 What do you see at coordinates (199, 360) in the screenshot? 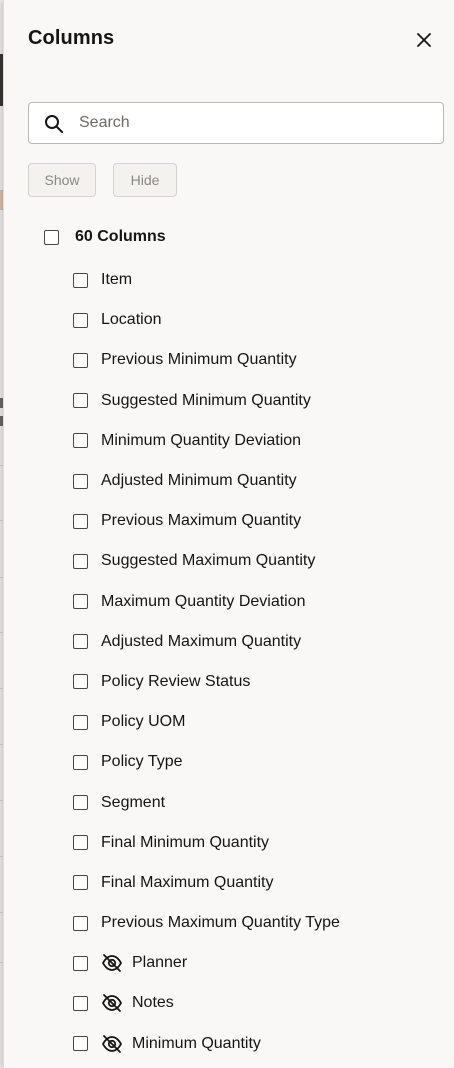
I see `column-label: Previous Minimum Quantity` at bounding box center [199, 360].